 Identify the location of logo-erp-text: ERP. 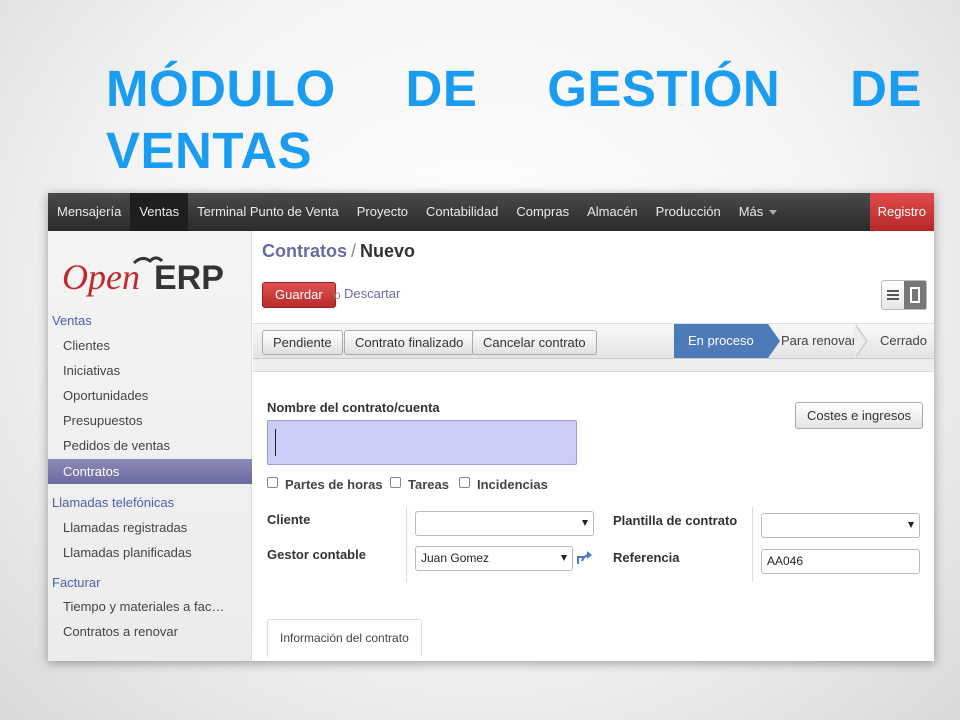
(189, 278).